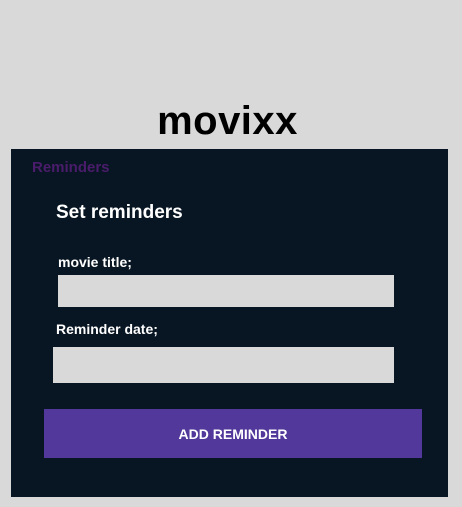 The width and height of the screenshot is (462, 507). What do you see at coordinates (223, 365) in the screenshot?
I see `reminder-date-input` at bounding box center [223, 365].